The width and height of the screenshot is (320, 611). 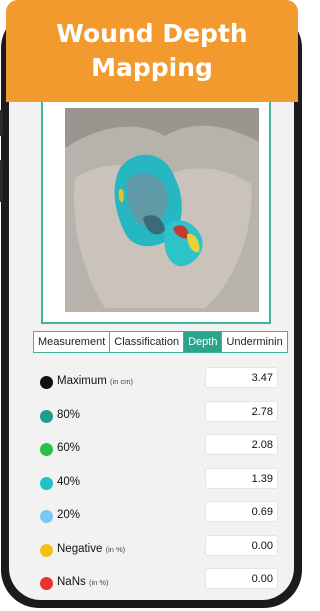 What do you see at coordinates (46, 550) in the screenshot?
I see `negative-dot-icon` at bounding box center [46, 550].